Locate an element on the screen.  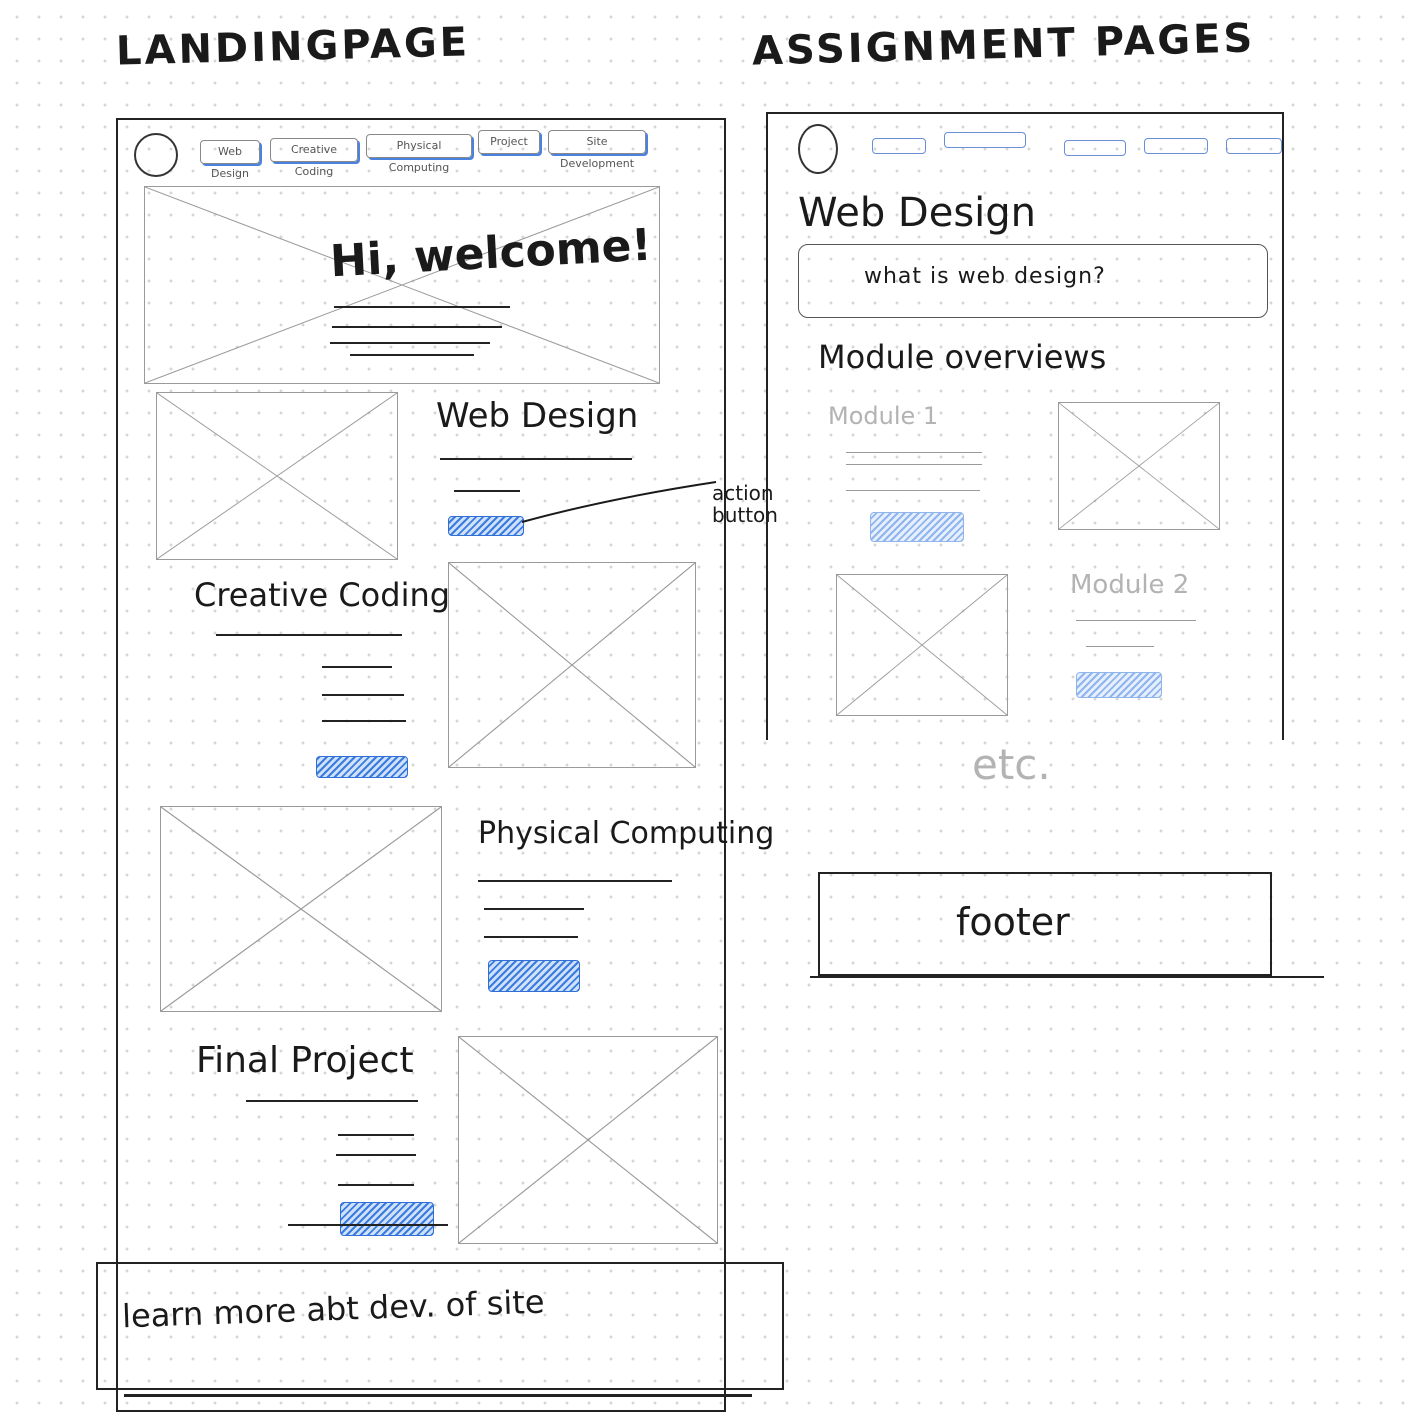
creative-coding-action-button is located at coordinates (362, 767).